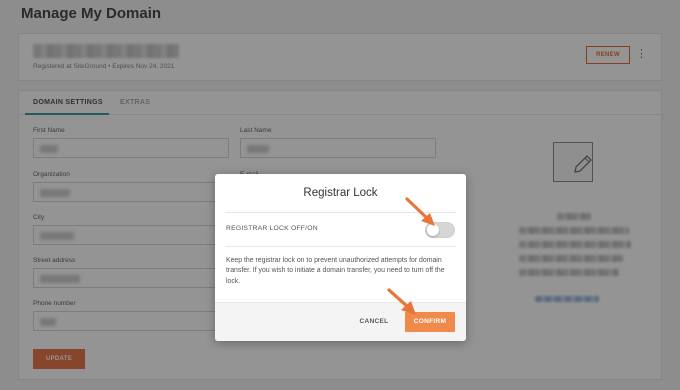 The image size is (680, 390). Describe the element at coordinates (420, 211) in the screenshot. I see `annotation-arrow-toggle-icon` at that location.